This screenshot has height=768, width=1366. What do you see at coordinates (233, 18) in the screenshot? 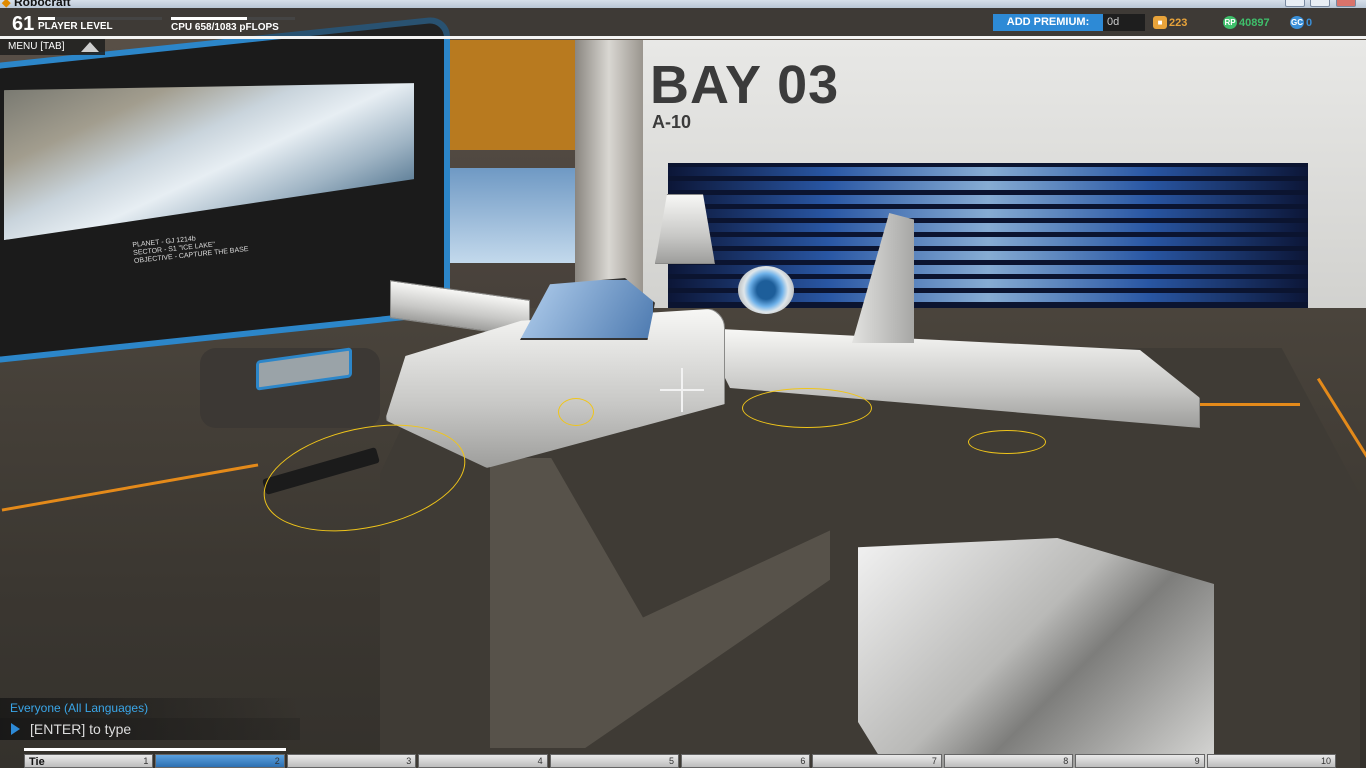
I see `cpu-bar` at bounding box center [233, 18].